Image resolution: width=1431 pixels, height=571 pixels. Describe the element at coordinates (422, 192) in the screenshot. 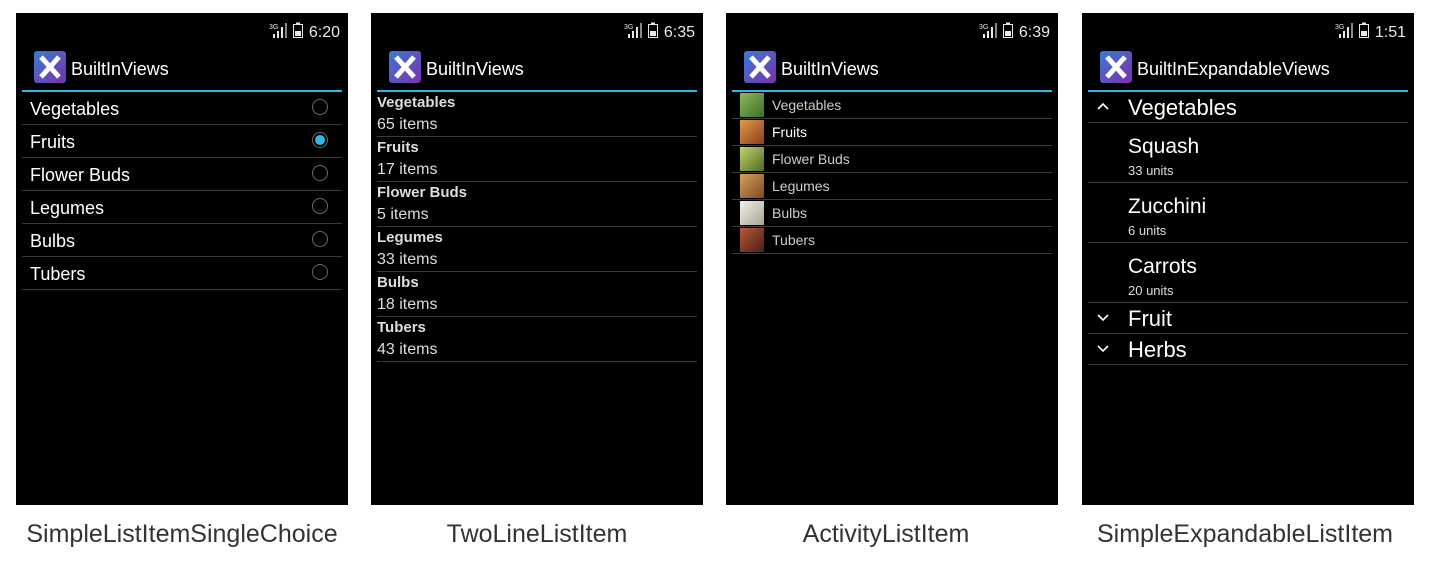

I see `list-item-title: Flower Buds` at that location.